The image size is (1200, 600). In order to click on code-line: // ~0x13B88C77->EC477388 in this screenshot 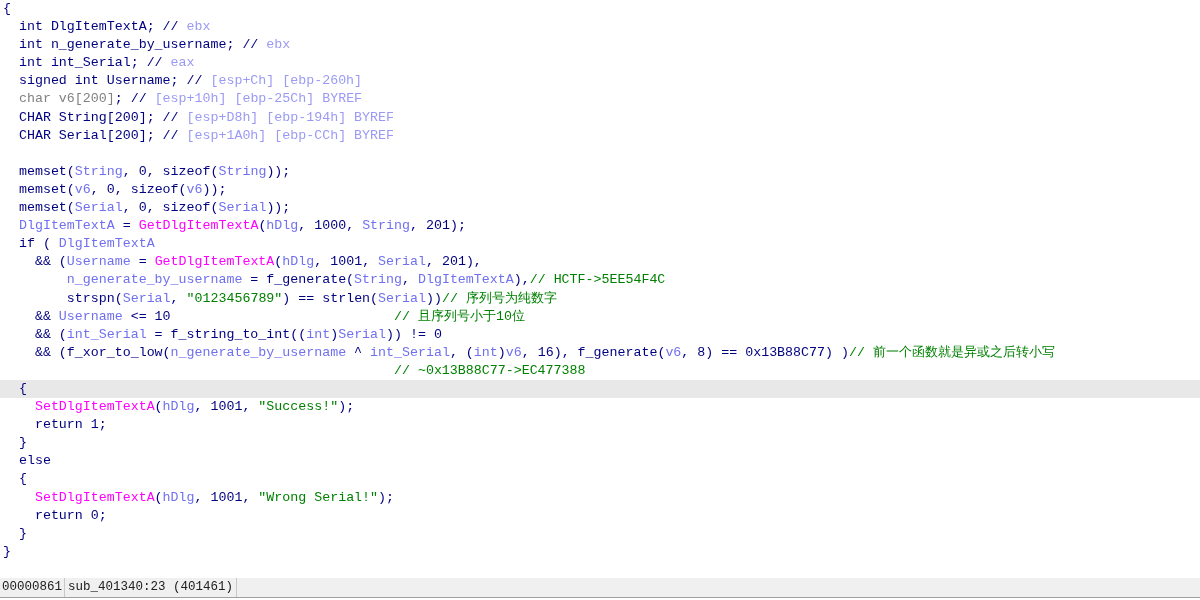, I will do `click(490, 370)`.